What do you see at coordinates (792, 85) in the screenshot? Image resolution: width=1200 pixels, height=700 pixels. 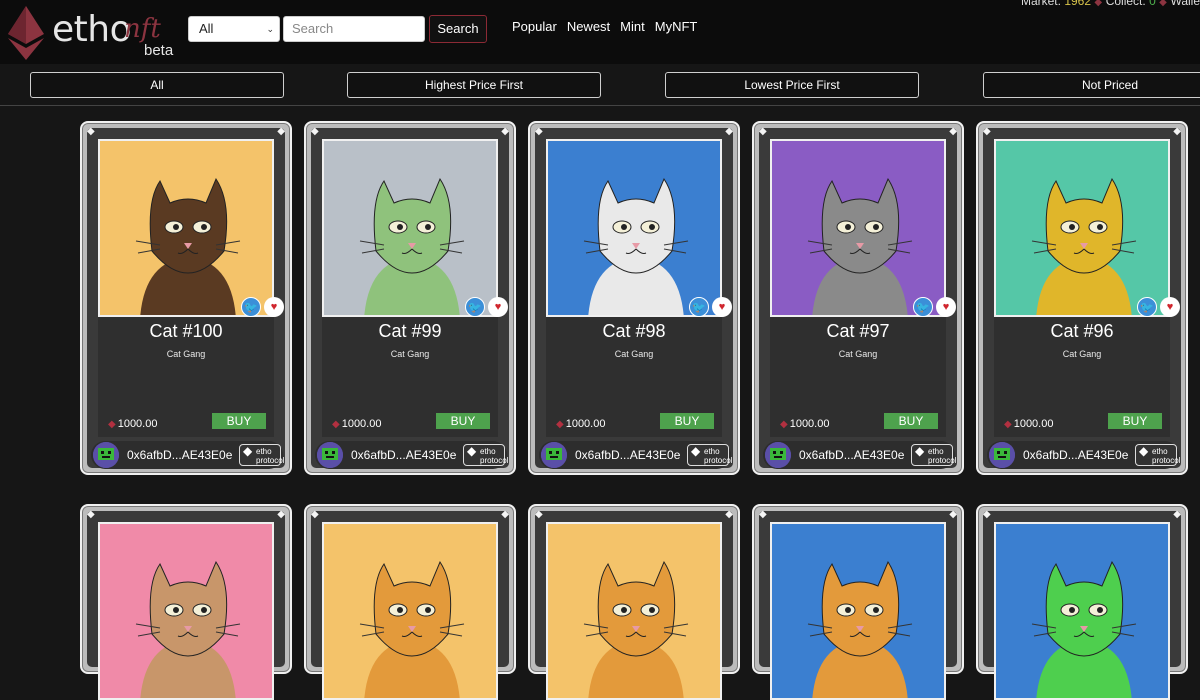 I see `filter-lowest-price-button: Lowest Price First` at bounding box center [792, 85].